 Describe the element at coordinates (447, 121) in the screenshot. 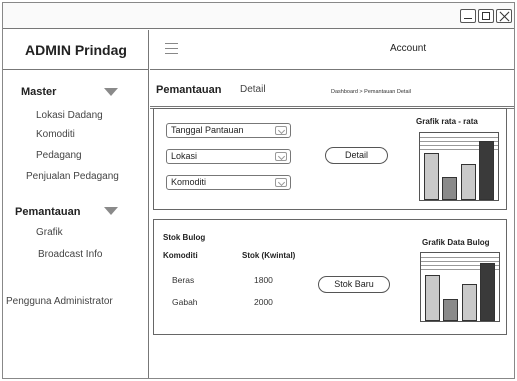

I see `chart-title: Grafik rata - rata` at that location.